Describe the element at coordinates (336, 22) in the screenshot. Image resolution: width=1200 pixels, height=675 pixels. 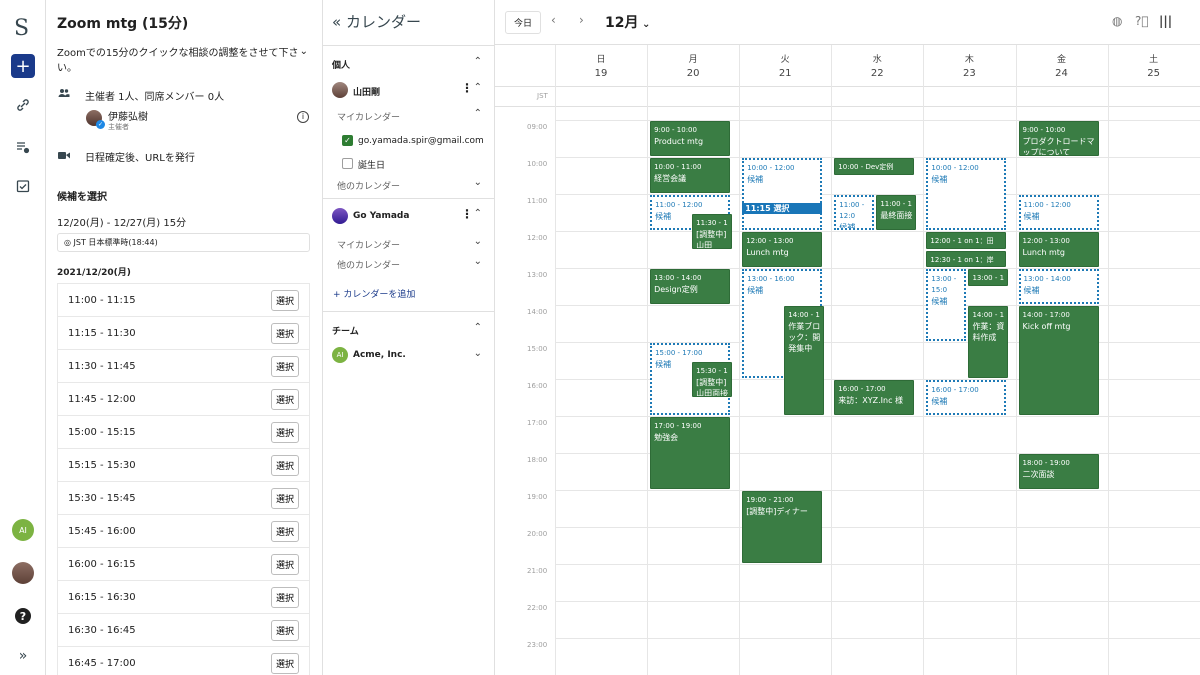
I see `collapse-icon: «` at that location.